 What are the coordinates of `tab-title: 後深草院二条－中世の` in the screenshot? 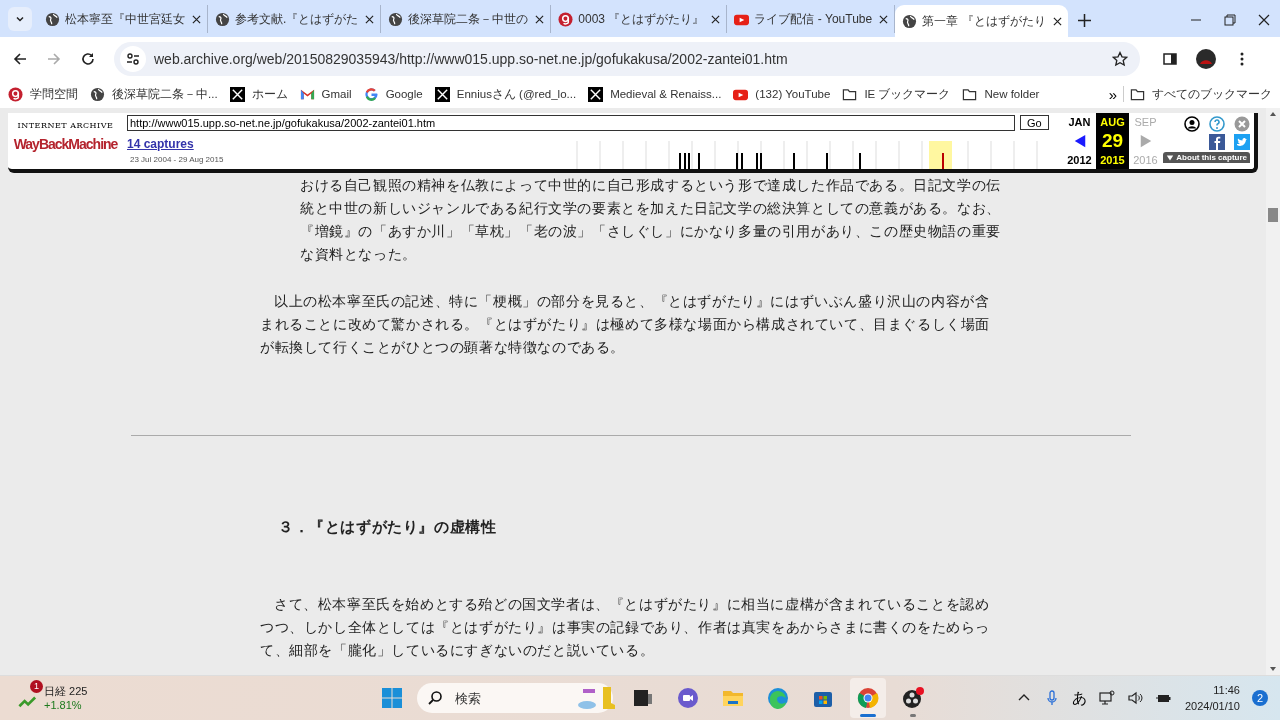 It's located at (468, 19).